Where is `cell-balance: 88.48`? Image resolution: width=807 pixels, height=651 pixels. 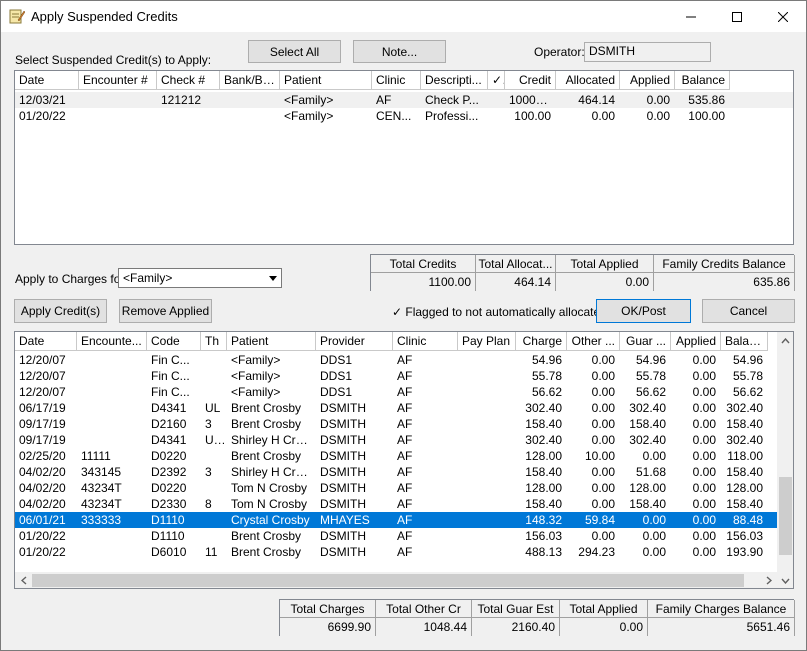
cell-balance: 88.48 is located at coordinates (747, 520).